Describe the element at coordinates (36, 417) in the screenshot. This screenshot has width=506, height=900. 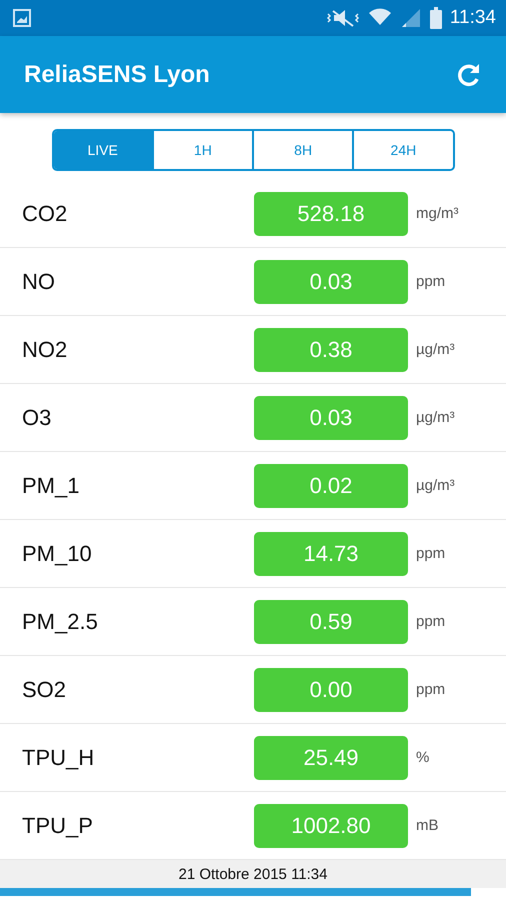
I see `pollutant-name: O3` at that location.